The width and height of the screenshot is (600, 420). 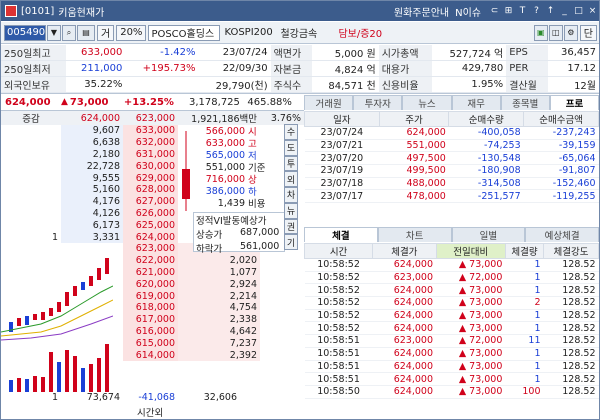 What do you see at coordinates (150, 142) in the screenshot?
I see `sell-price: 632,000` at bounding box center [150, 142].